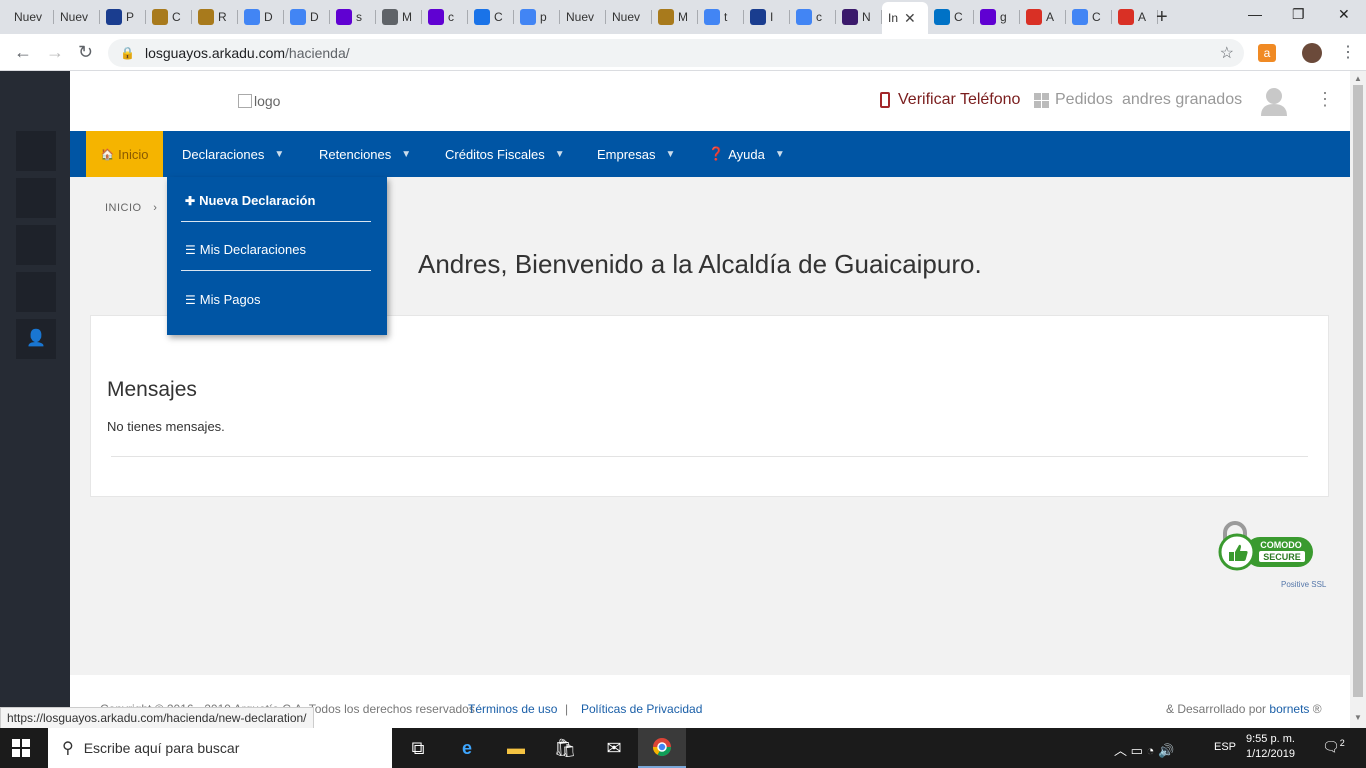 The image size is (1366, 768). I want to click on developer-link: bornets, so click(1289, 709).